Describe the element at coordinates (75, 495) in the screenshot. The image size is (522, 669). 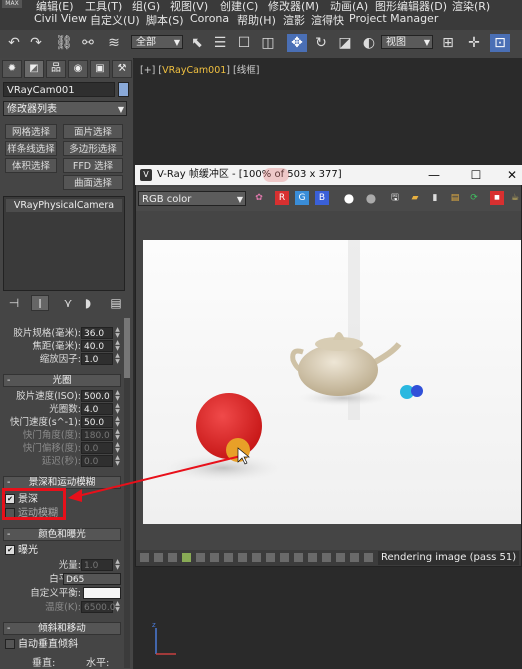
I see `annotation-arrow-head` at that location.